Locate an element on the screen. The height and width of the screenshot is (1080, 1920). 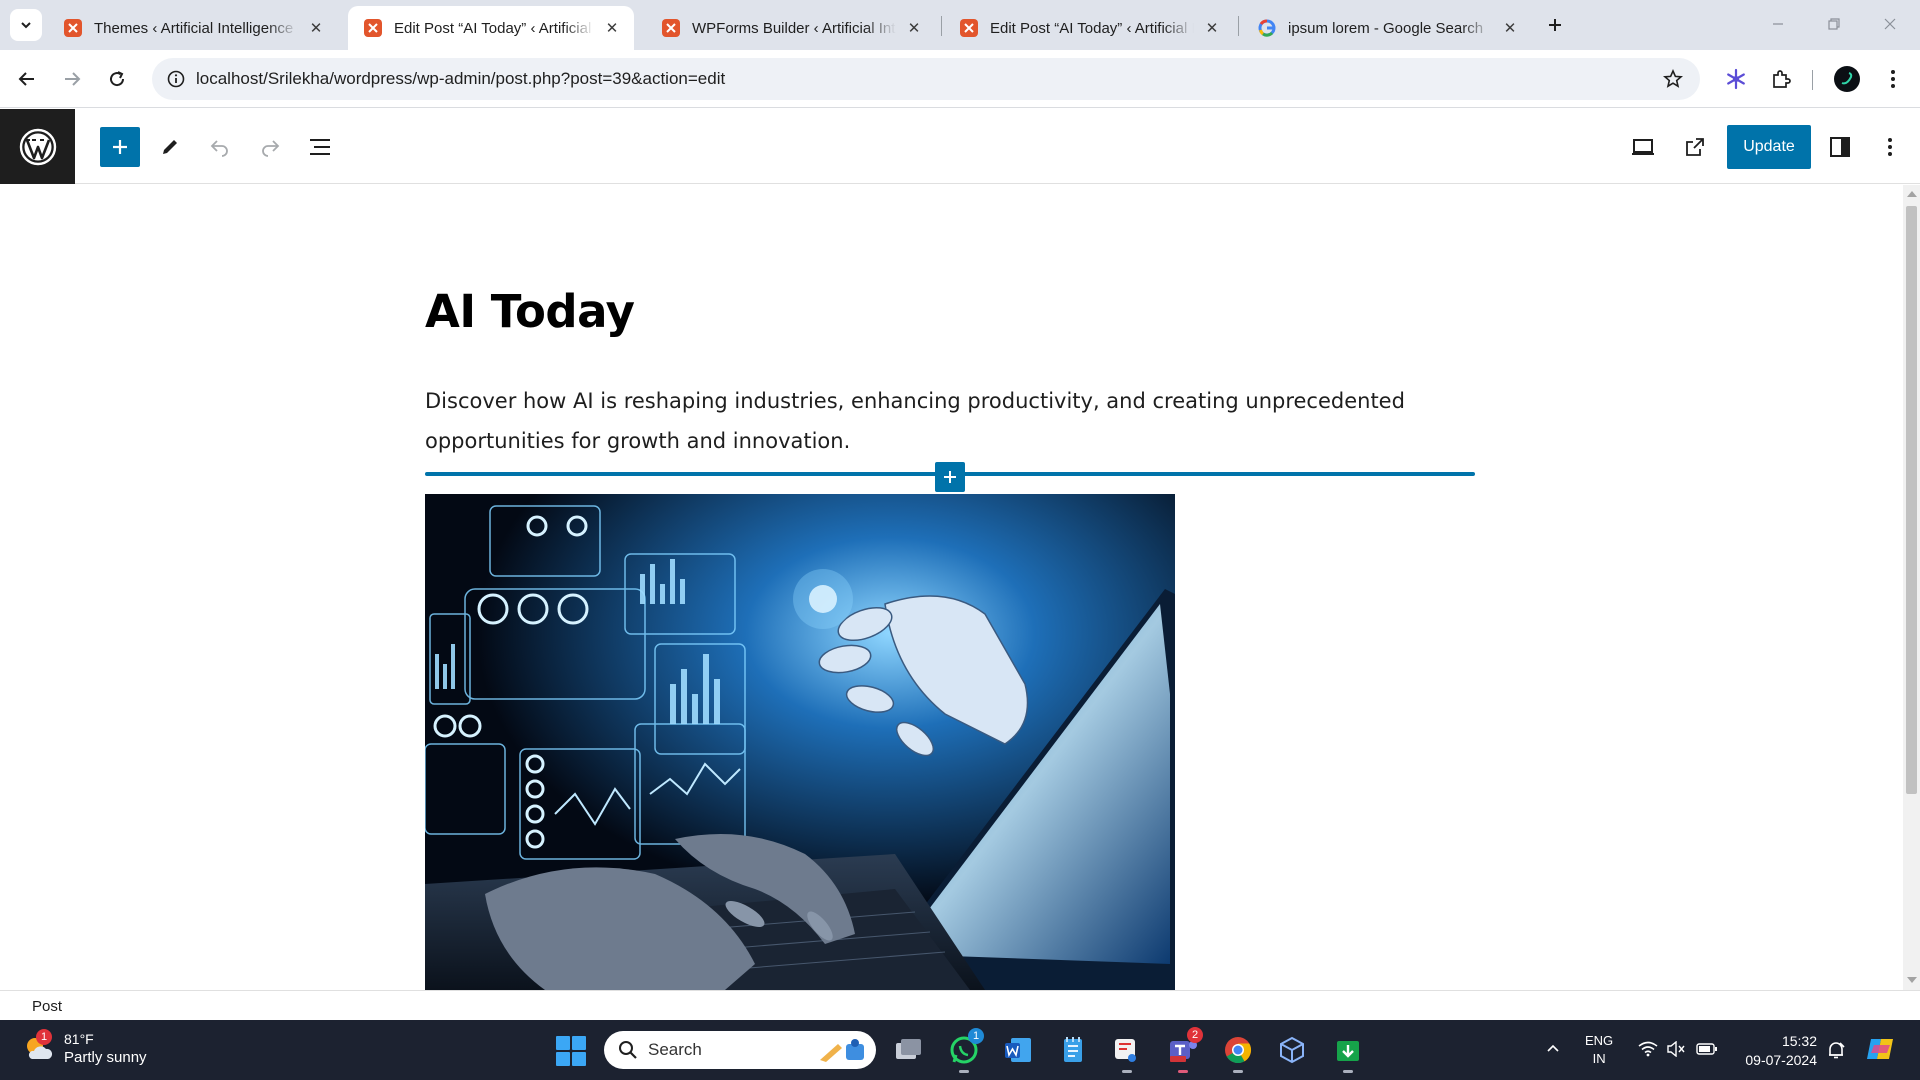
list-view-icon is located at coordinates (320, 147).